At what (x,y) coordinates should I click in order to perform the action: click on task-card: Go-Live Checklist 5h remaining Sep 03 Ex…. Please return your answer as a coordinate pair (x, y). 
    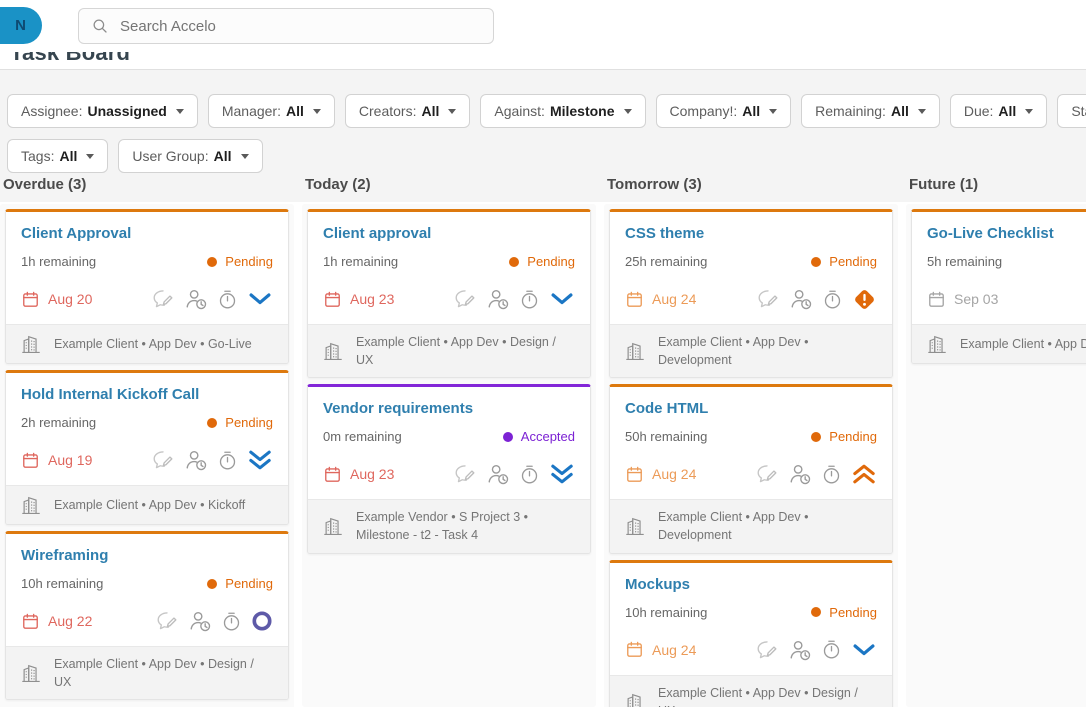
    Looking at the image, I should click on (998, 286).